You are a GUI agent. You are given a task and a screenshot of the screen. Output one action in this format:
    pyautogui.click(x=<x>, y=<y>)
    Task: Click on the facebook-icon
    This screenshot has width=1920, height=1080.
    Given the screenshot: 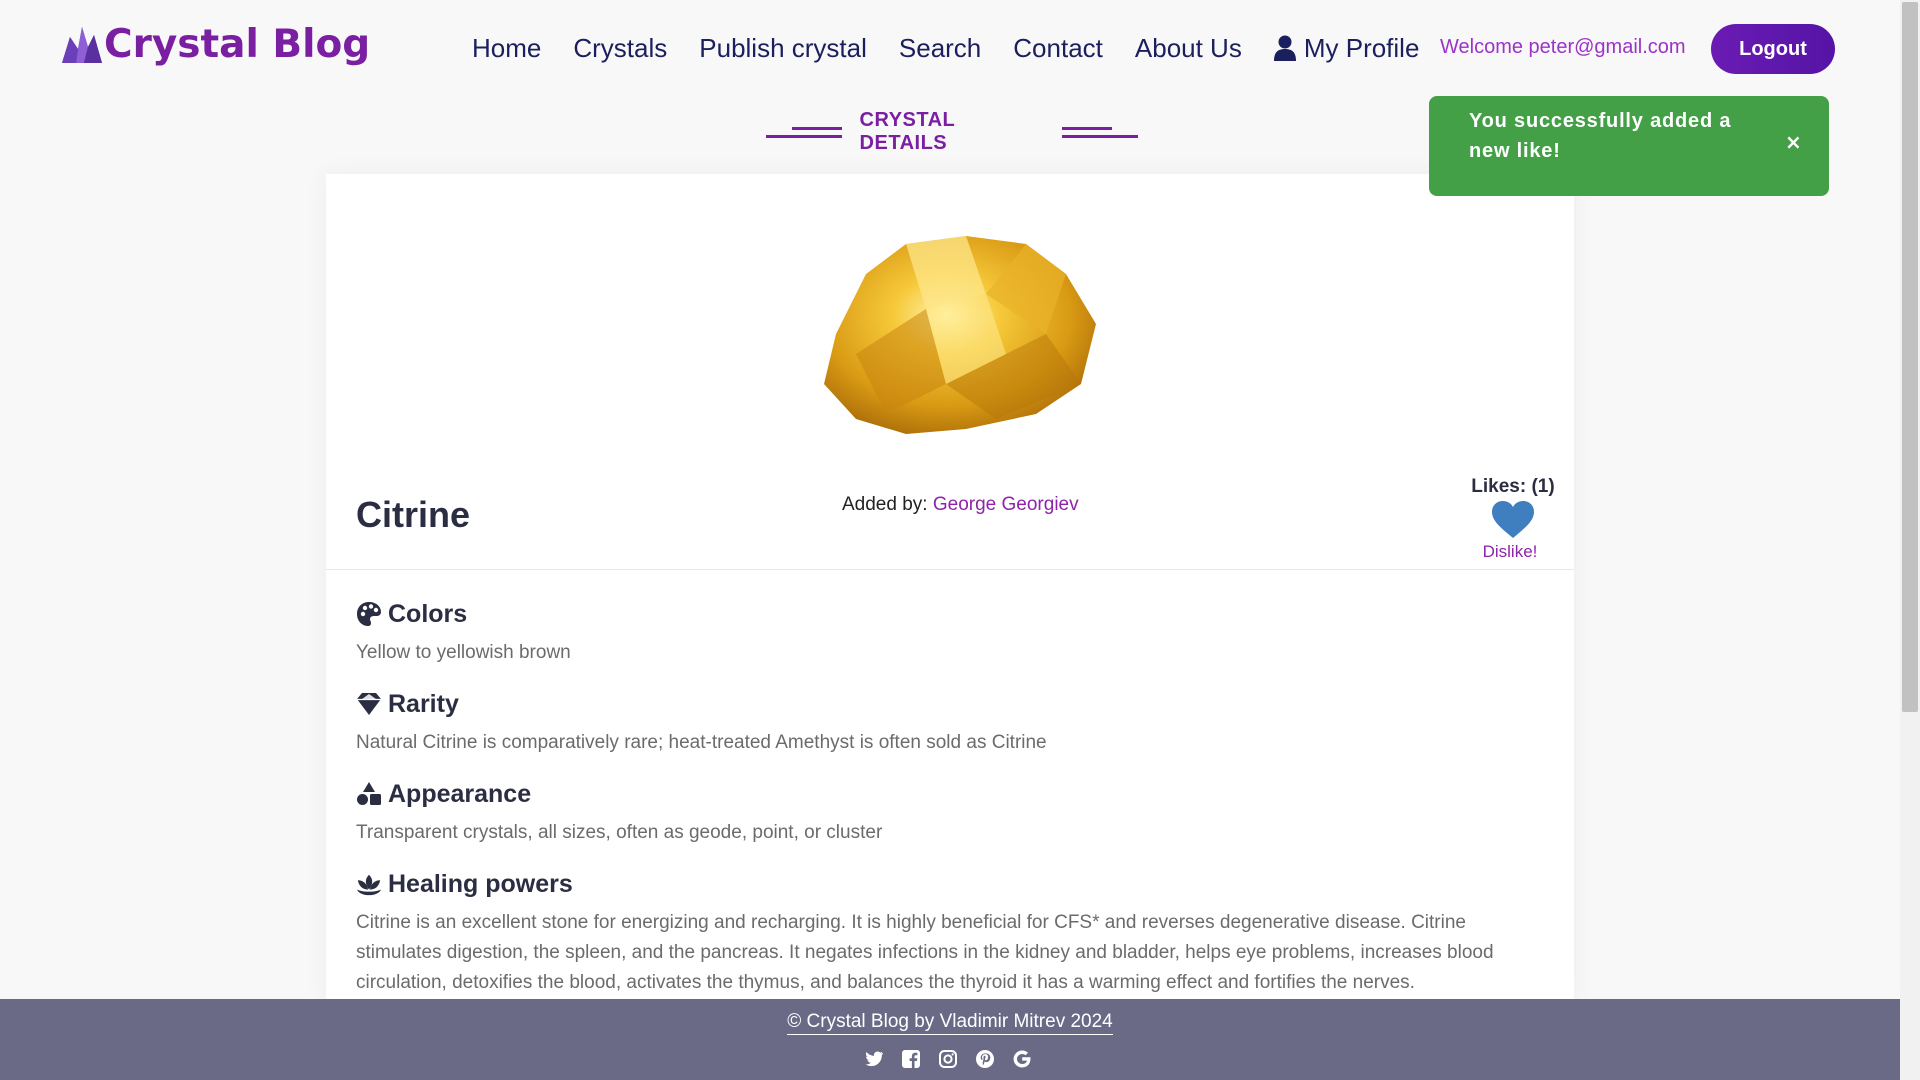 What is the action you would take?
    pyautogui.click(x=911, y=1059)
    